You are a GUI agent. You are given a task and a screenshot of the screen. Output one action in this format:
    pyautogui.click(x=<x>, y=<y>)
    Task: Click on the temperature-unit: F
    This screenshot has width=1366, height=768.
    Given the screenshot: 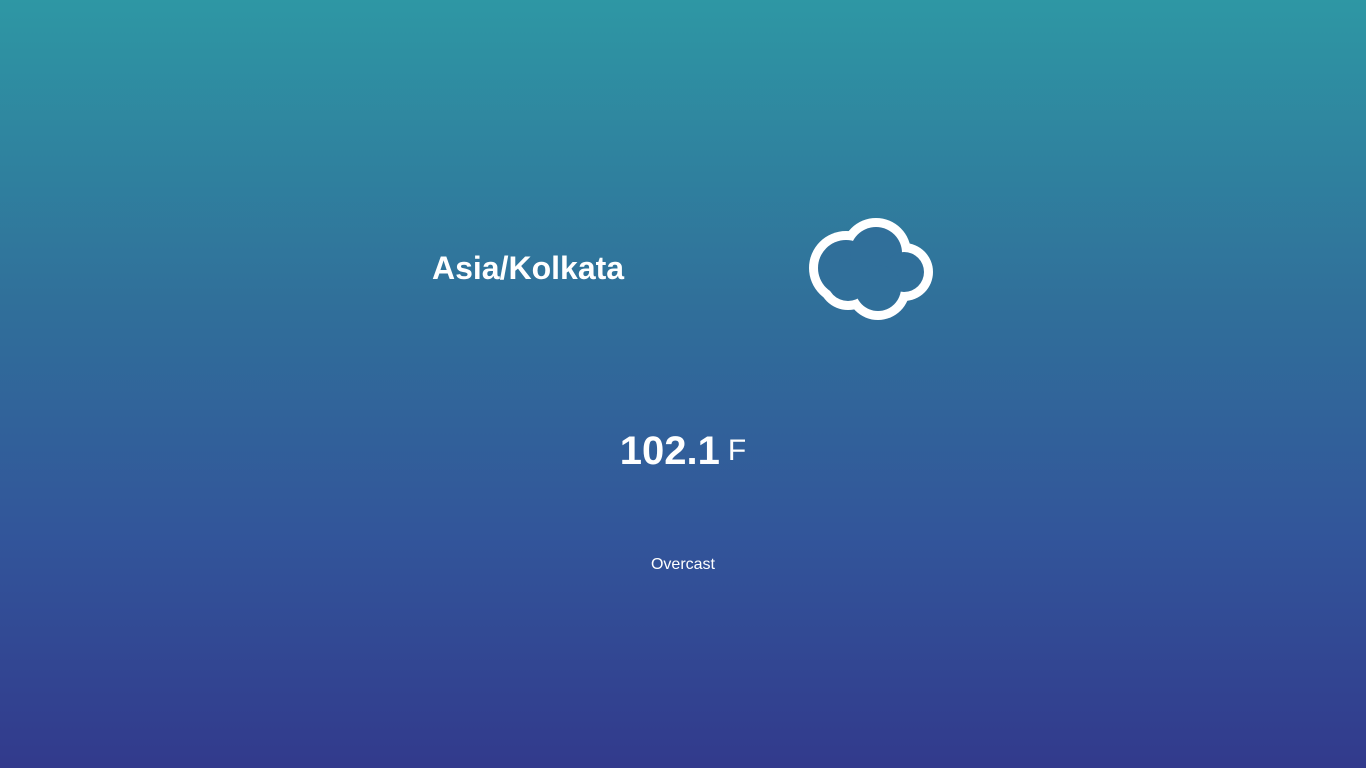 What is the action you would take?
    pyautogui.click(x=737, y=450)
    